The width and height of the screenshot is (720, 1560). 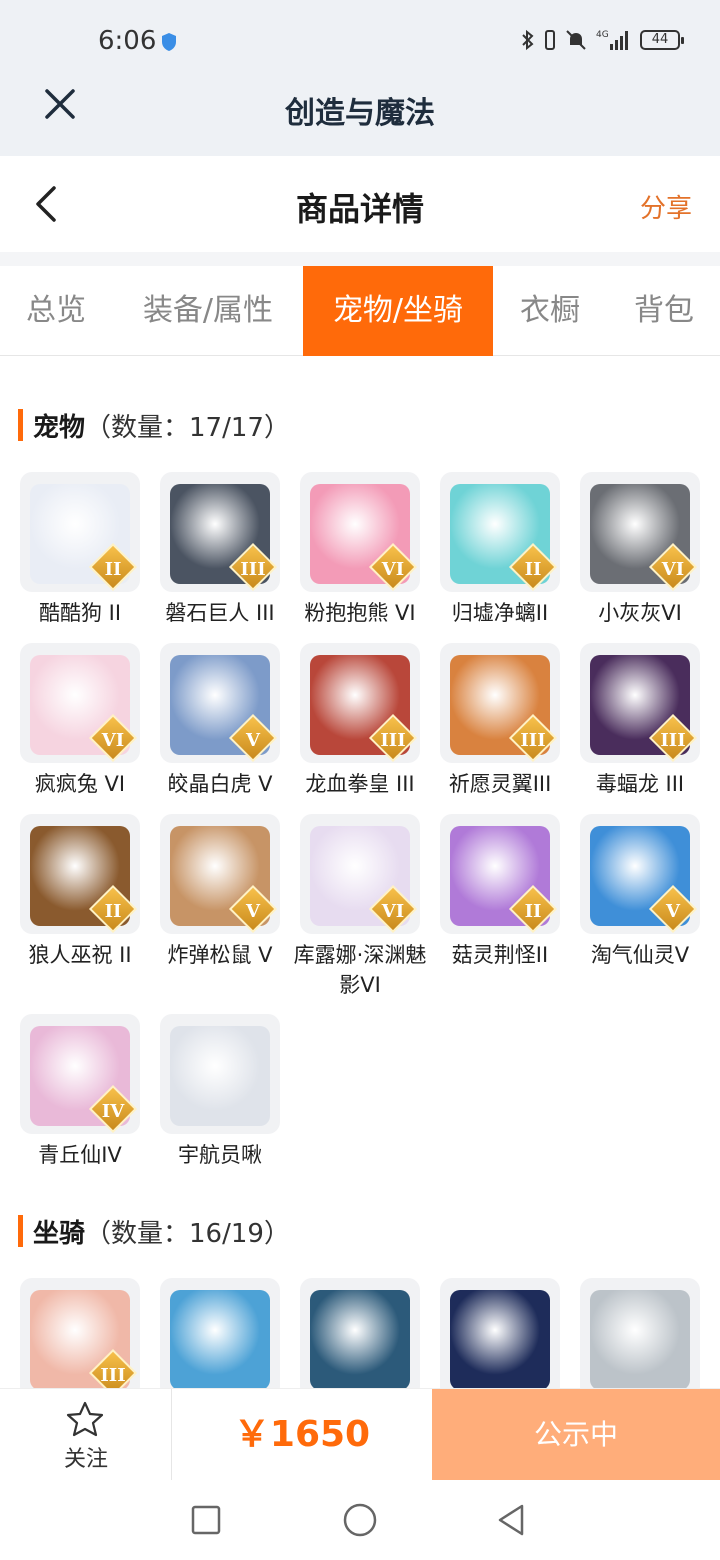 I want to click on mounts-count: （数量：16/19）, so click(x=187, y=1233).